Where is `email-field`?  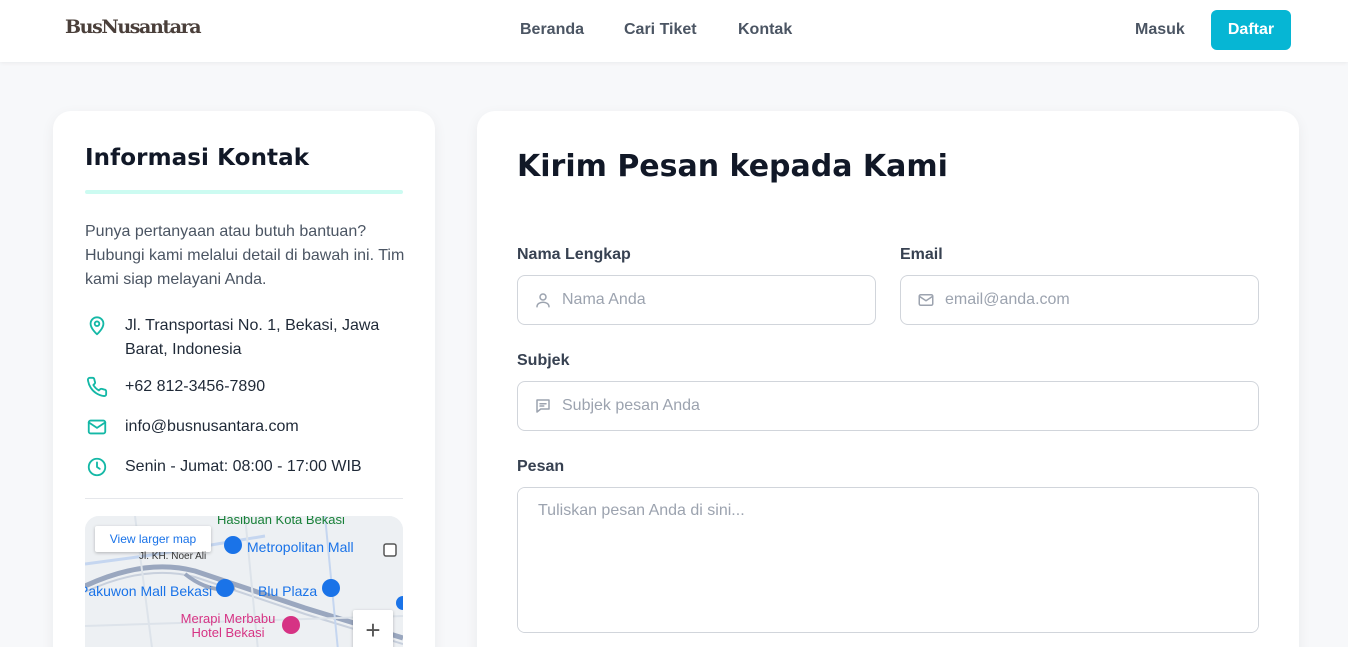
email-field is located at coordinates (1079, 300).